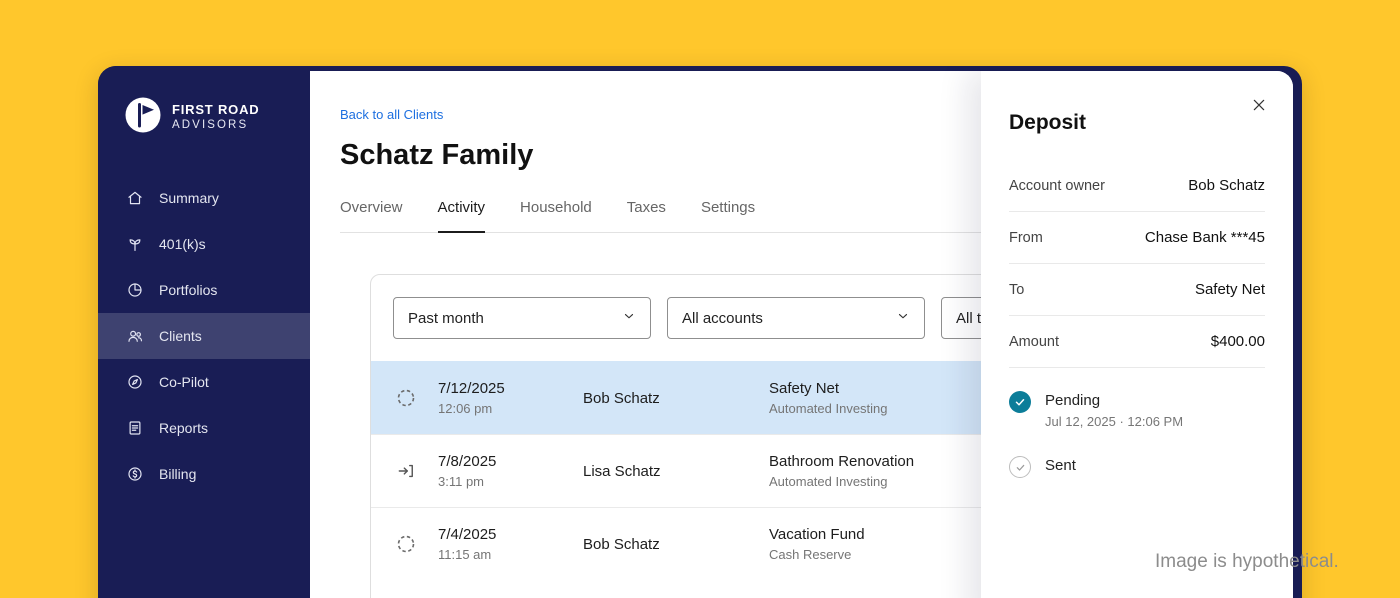 The image size is (1400, 598). What do you see at coordinates (391, 114) in the screenshot?
I see `back-to-clients-link: Back to all Clients` at bounding box center [391, 114].